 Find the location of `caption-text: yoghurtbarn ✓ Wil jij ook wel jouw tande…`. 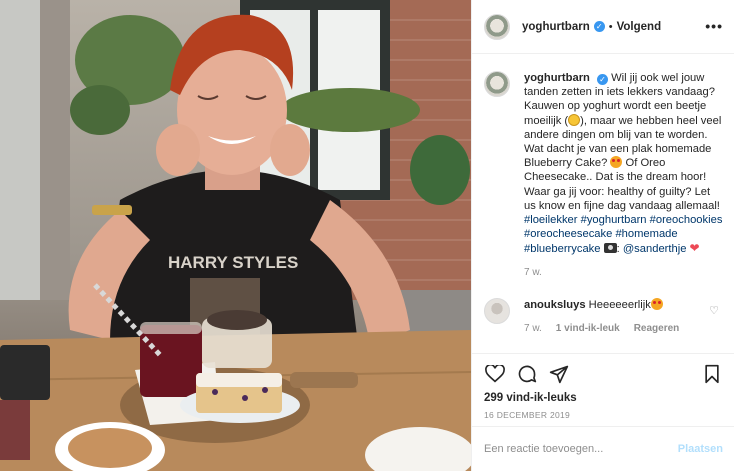

caption-text: yoghurtbarn ✓ Wil jij ook wel jouw tande… is located at coordinates (623, 164).